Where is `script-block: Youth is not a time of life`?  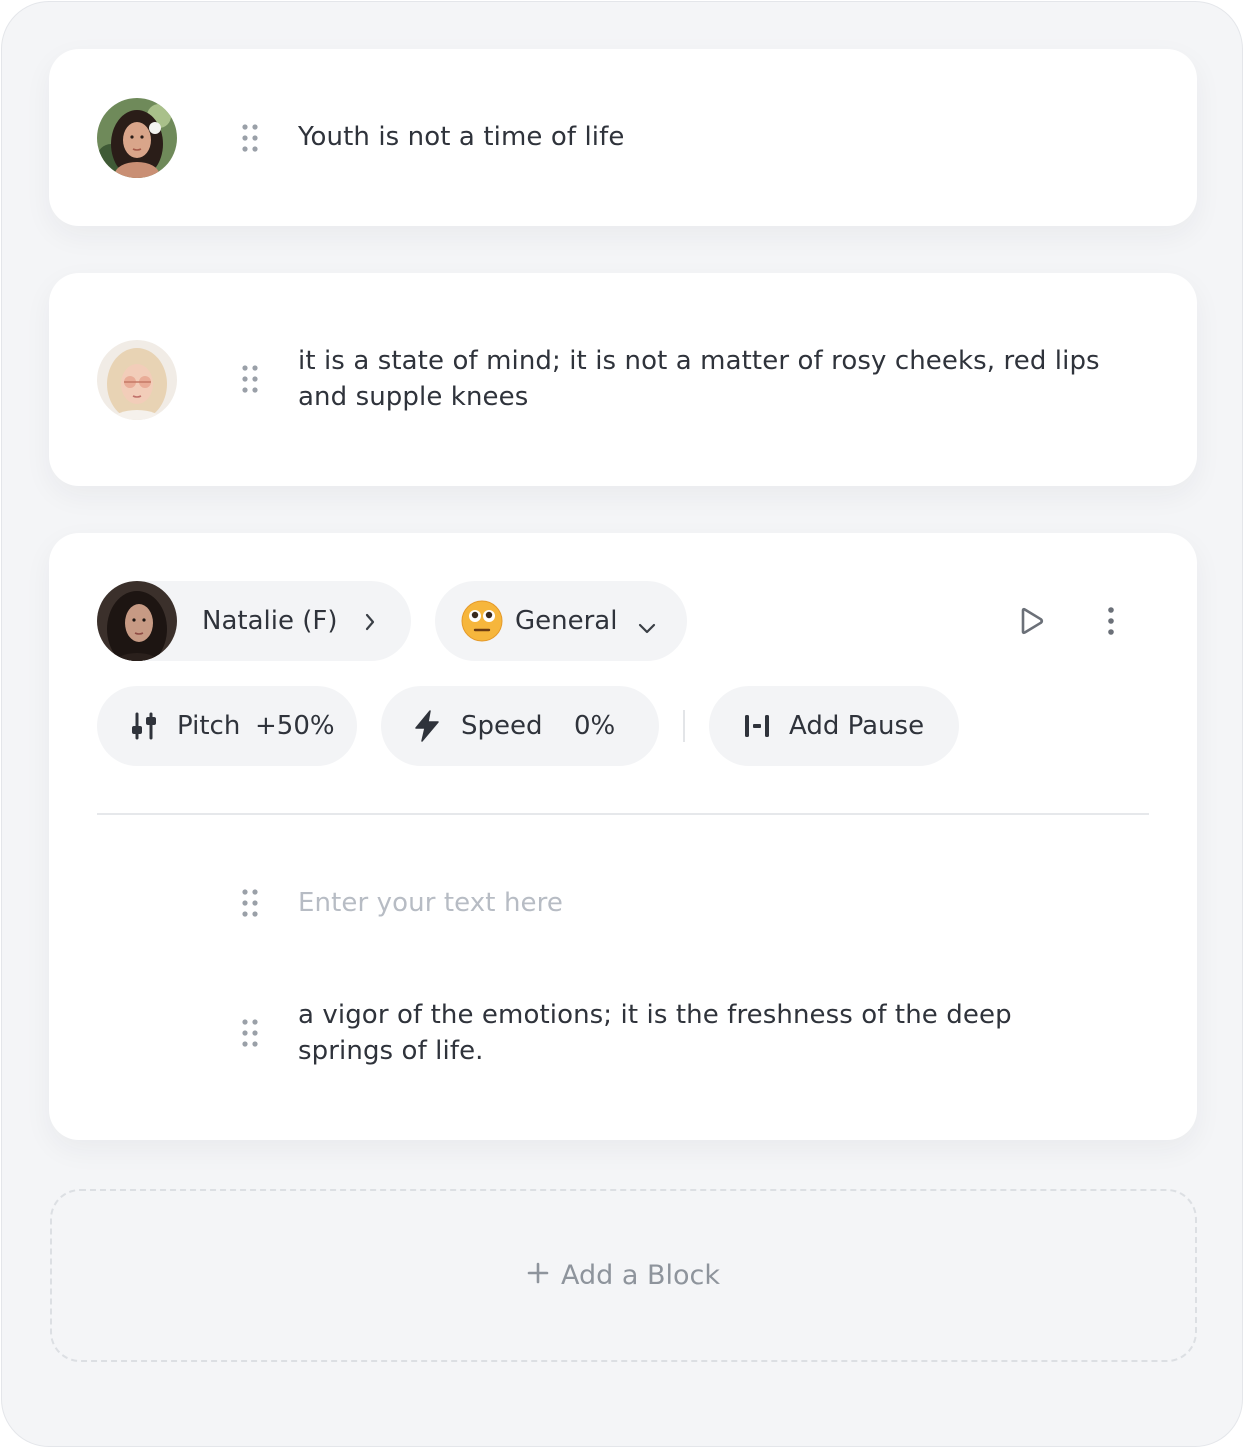 script-block: Youth is not a time of life is located at coordinates (623, 137).